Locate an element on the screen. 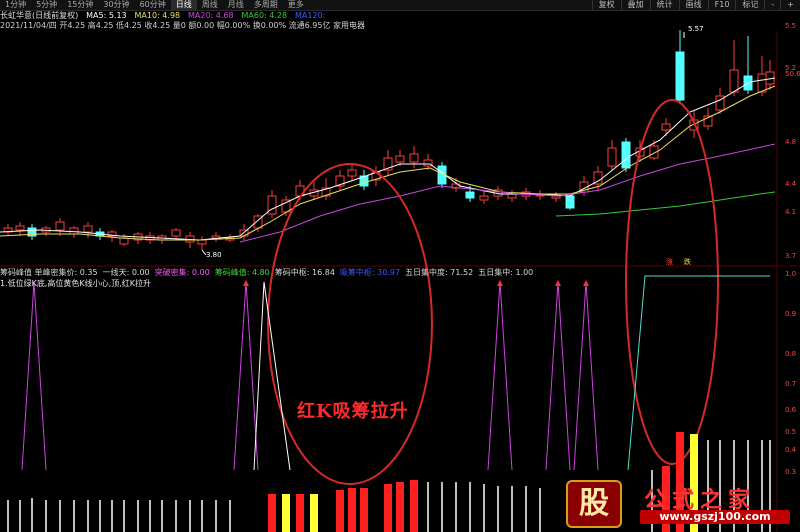 The height and width of the screenshot is (532, 800). price-axis-label: 4.1 is located at coordinates (790, 212).